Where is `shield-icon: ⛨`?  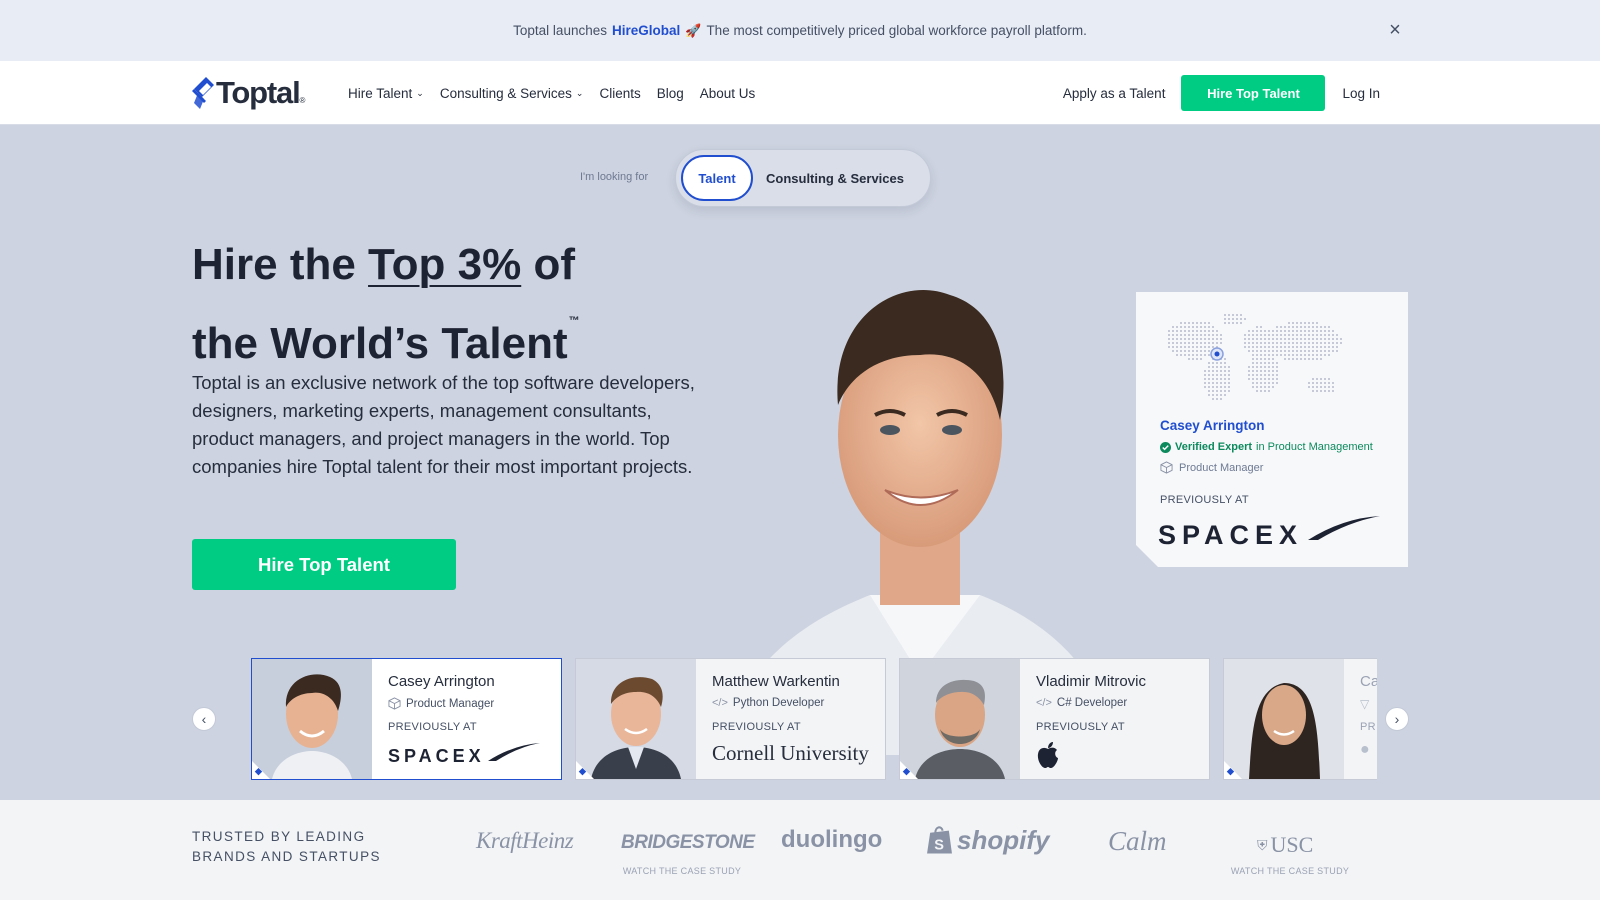
shield-icon: ⛨ is located at coordinates (1262, 844).